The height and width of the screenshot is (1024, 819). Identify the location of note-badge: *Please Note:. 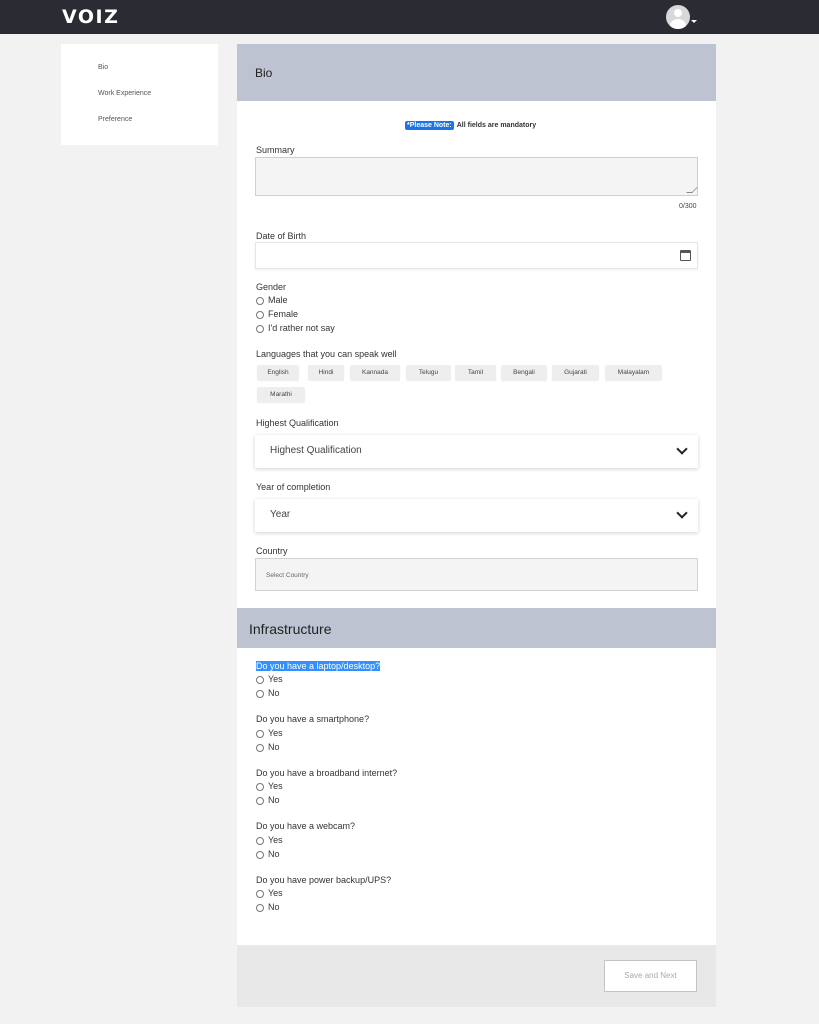
(429, 125).